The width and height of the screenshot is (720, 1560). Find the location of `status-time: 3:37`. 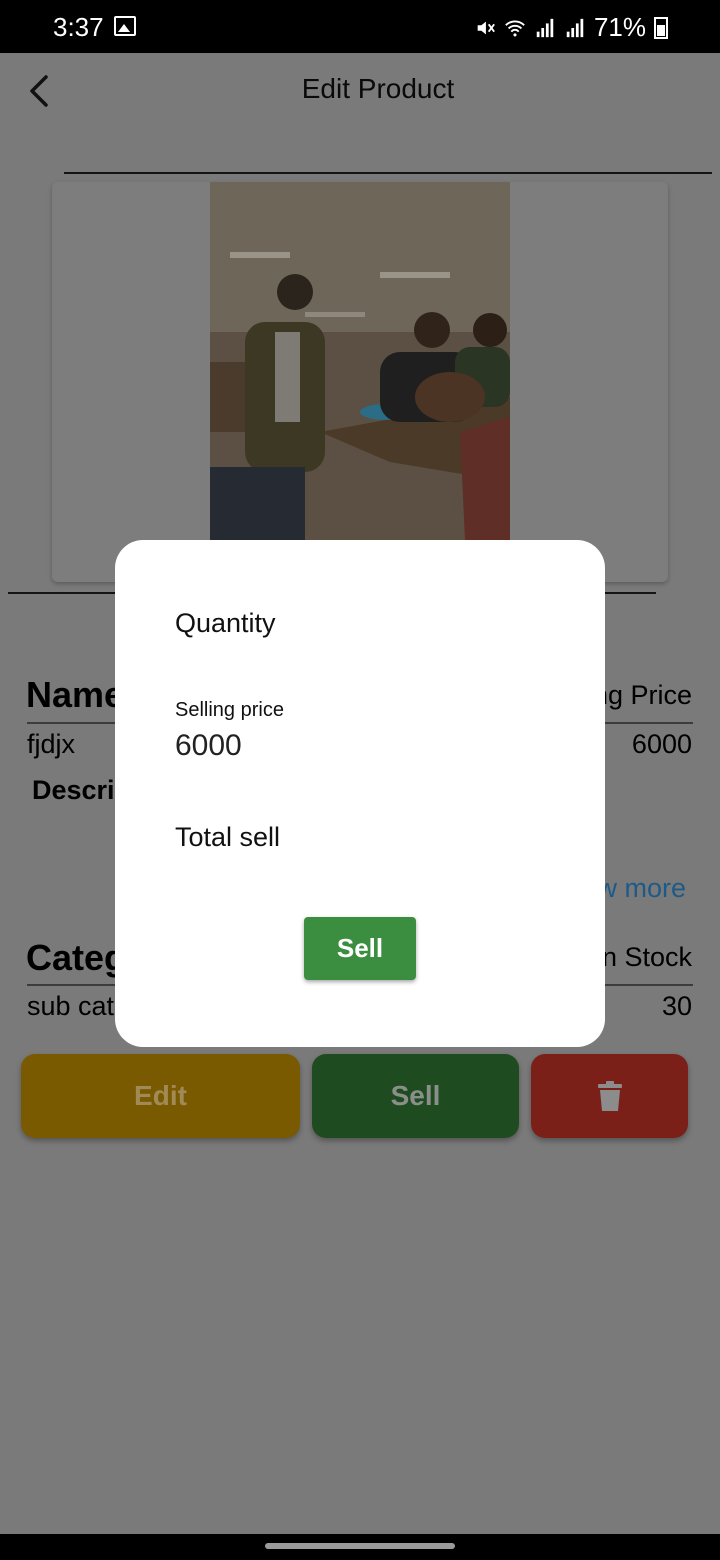

status-time: 3:37 is located at coordinates (78, 27).